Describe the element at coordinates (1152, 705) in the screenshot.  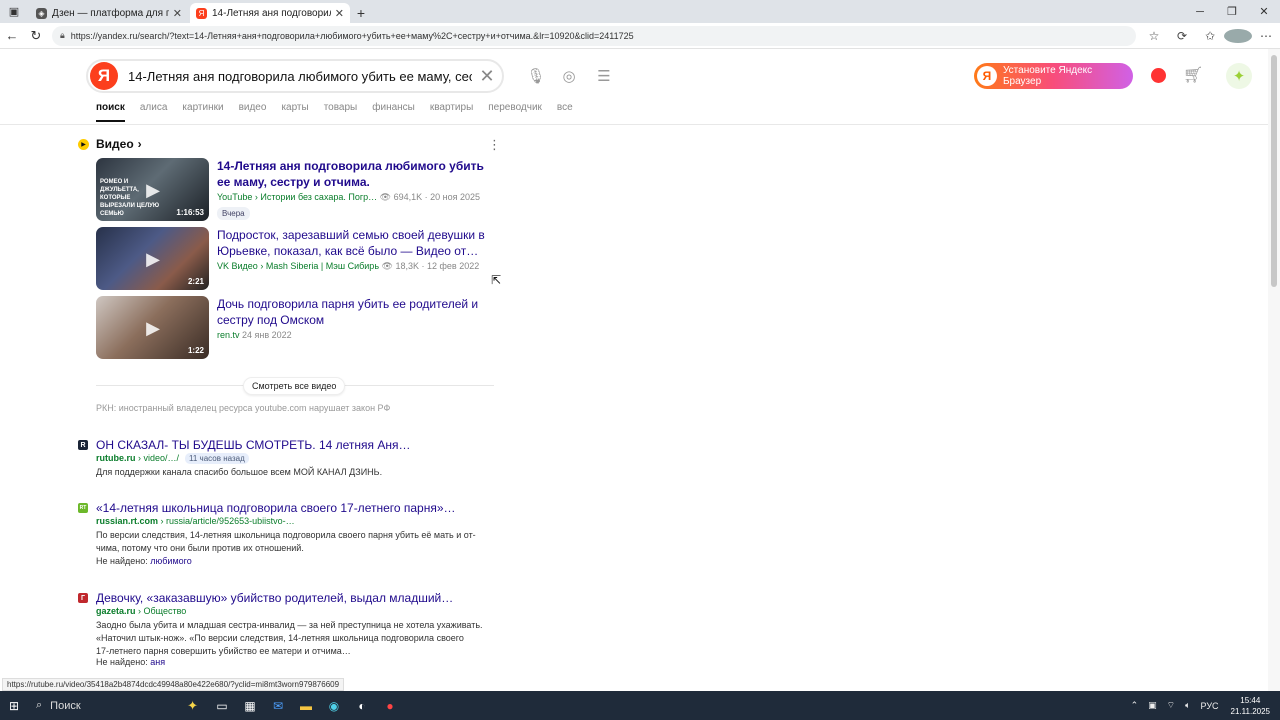
I see `tray-app-icon: ▣` at that location.